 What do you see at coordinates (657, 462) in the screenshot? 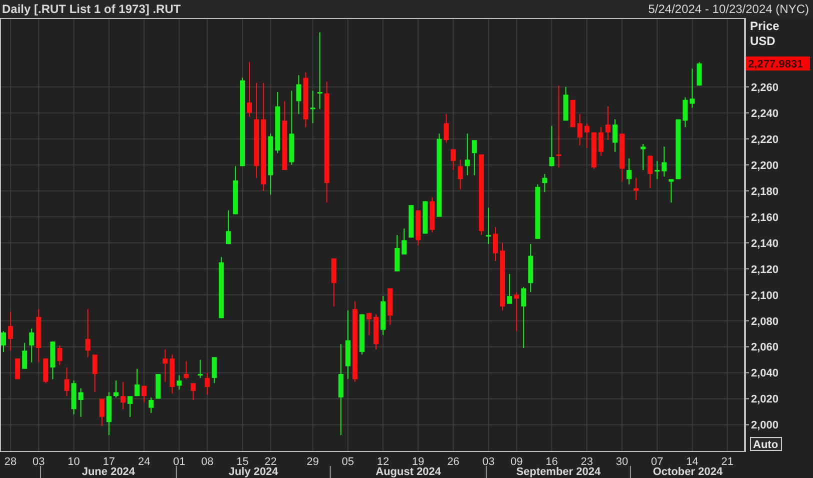
I see `date-tick-label: 07` at bounding box center [657, 462].